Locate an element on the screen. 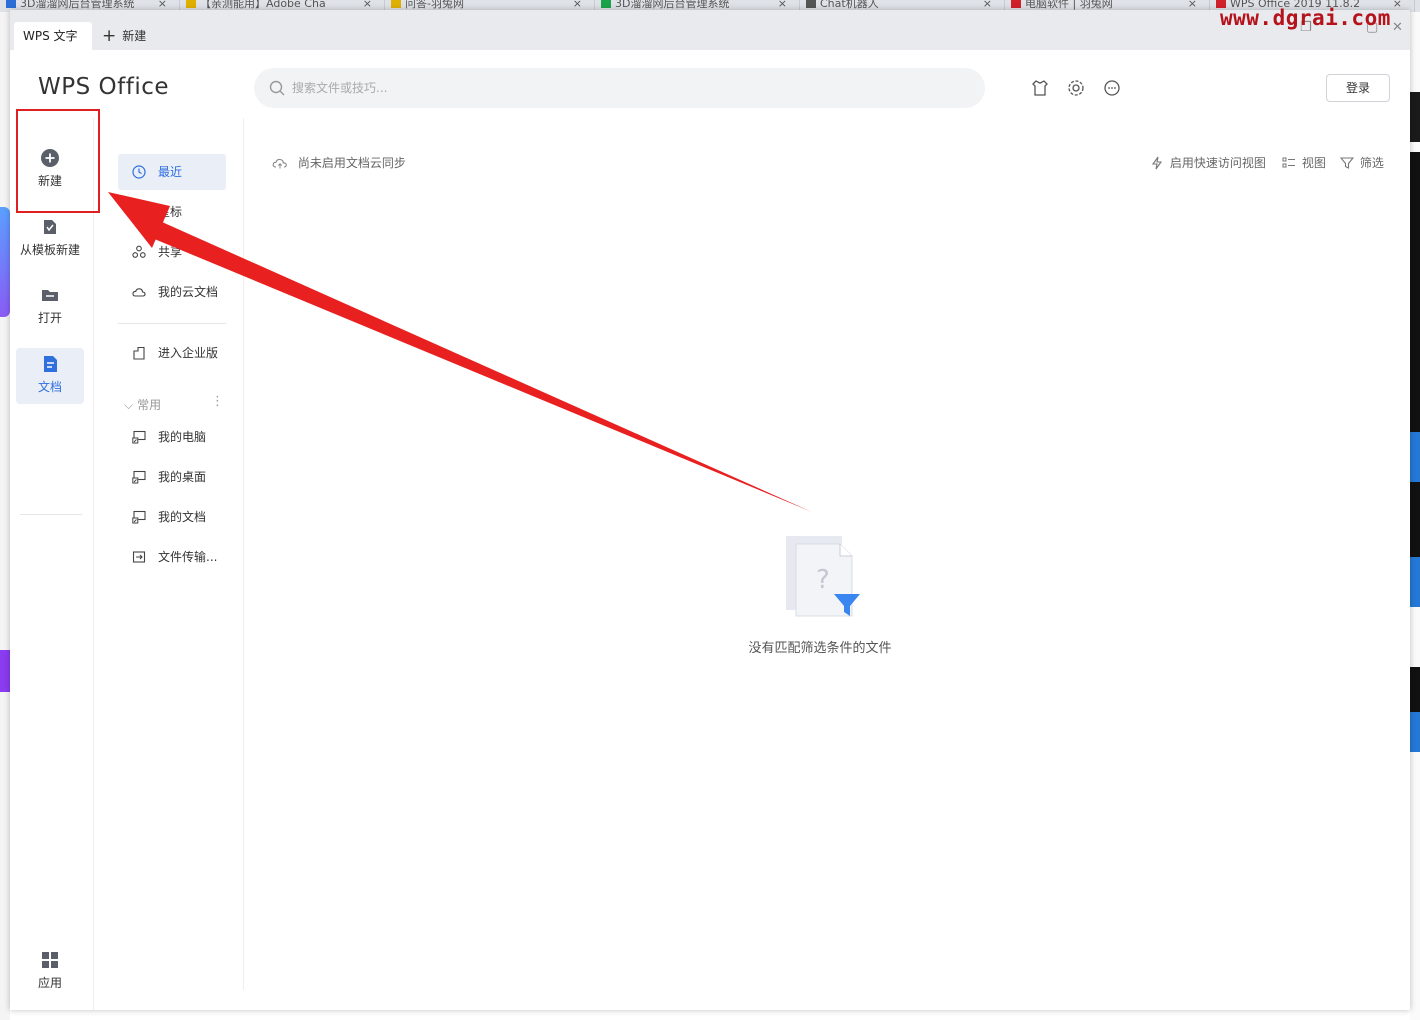 This screenshot has width=1420, height=1020. clock-icon is located at coordinates (139, 172).